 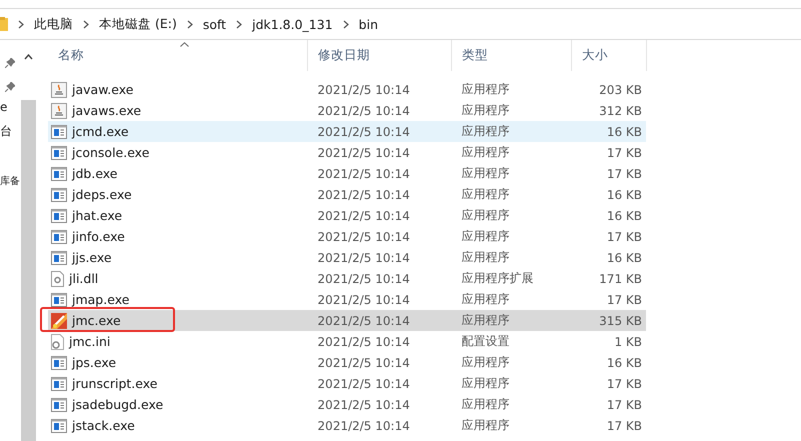 I want to click on file-name: jstack.exe, so click(x=103, y=425).